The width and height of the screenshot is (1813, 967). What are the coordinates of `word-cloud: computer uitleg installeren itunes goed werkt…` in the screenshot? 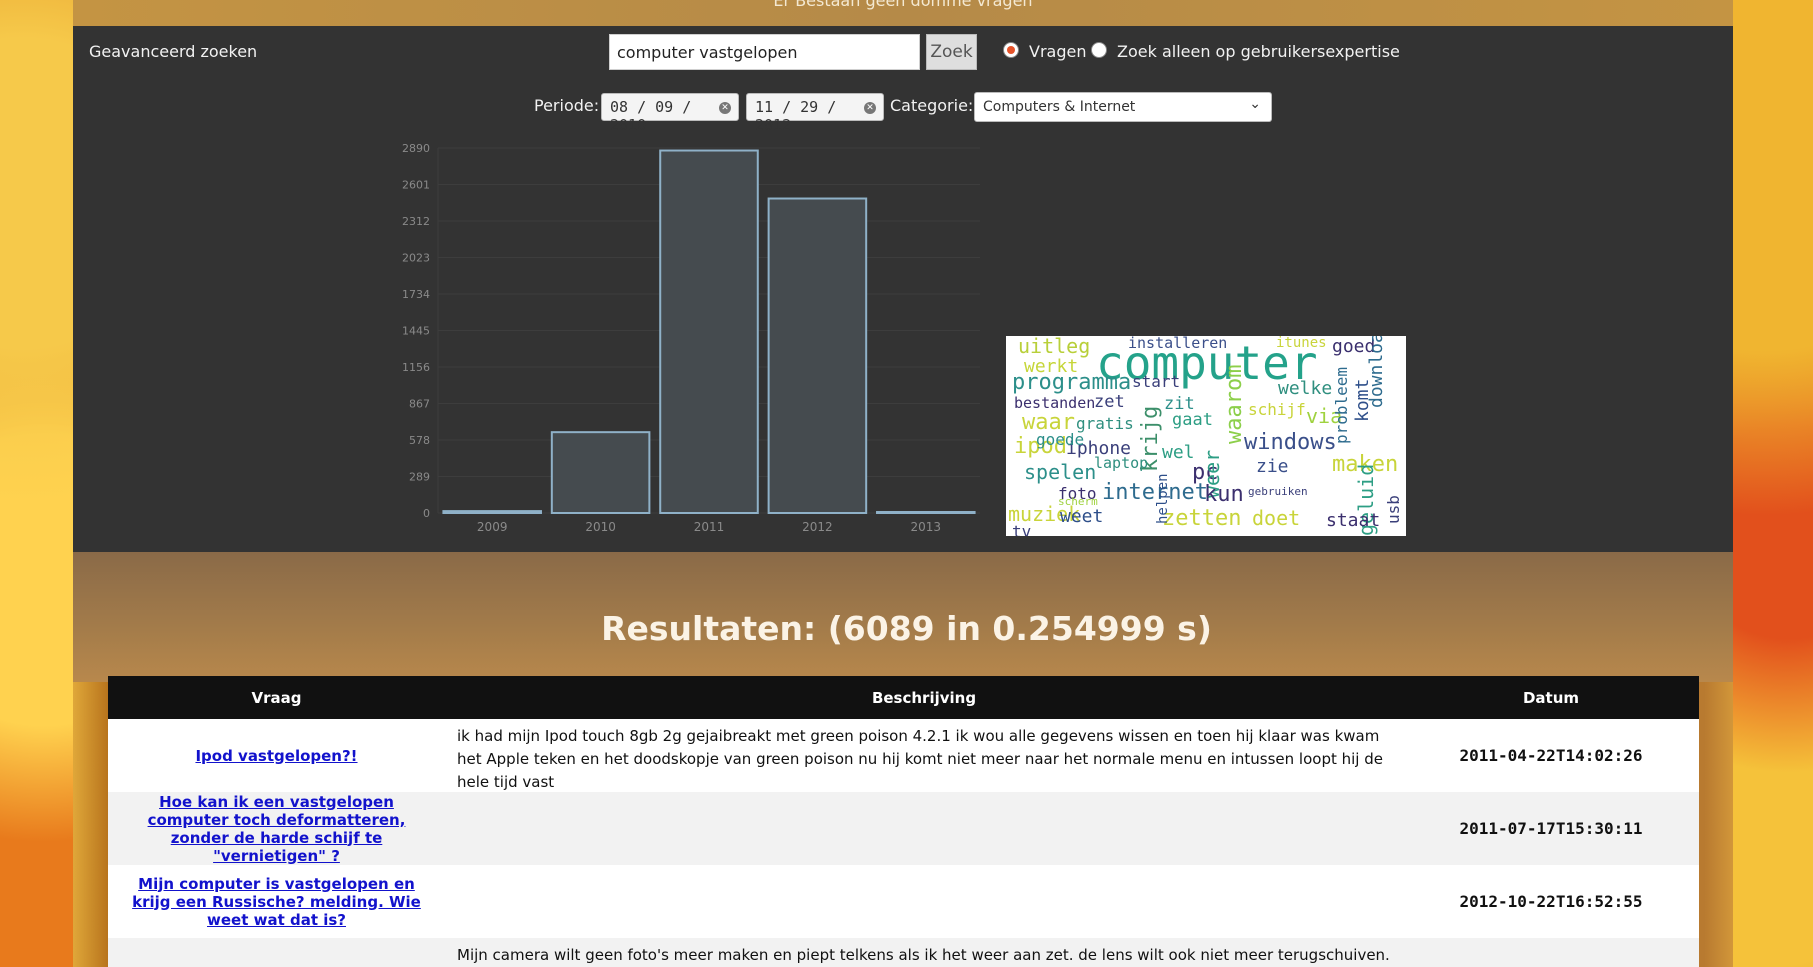 It's located at (1206, 436).